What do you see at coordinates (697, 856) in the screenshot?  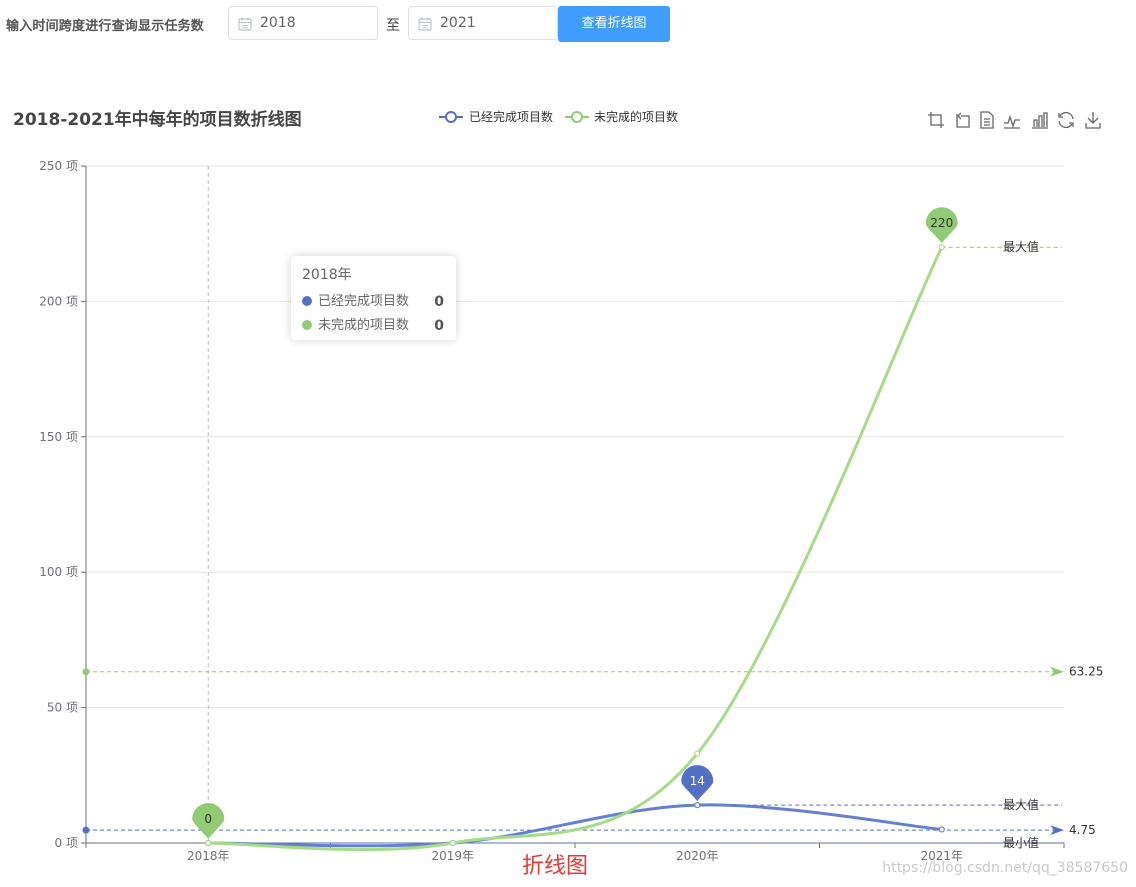 I see `x-tick-label: 2020年` at bounding box center [697, 856].